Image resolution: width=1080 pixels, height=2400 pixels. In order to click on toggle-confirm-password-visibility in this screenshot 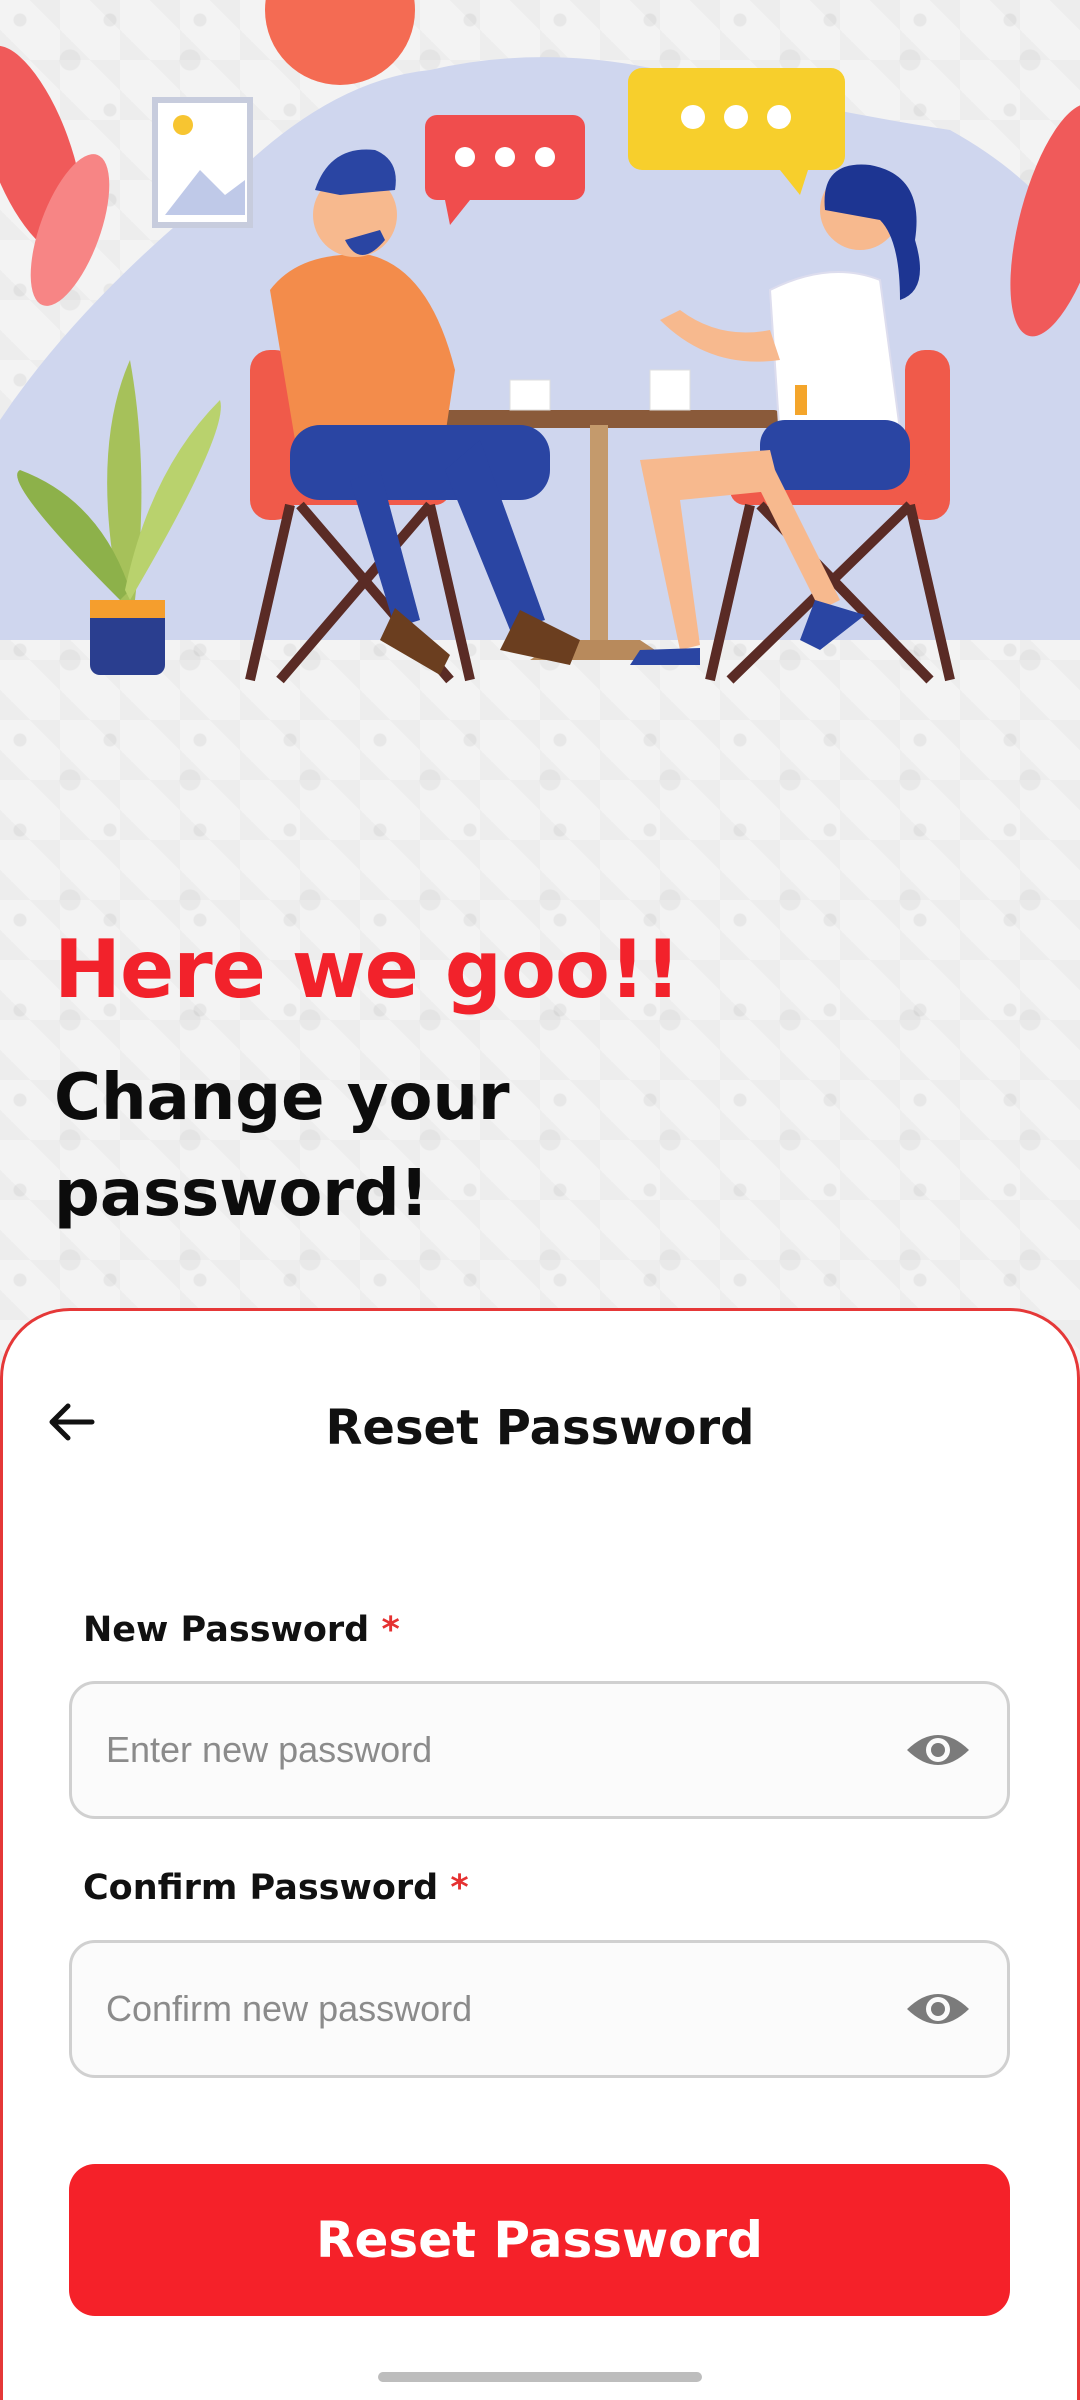, I will do `click(938, 2009)`.